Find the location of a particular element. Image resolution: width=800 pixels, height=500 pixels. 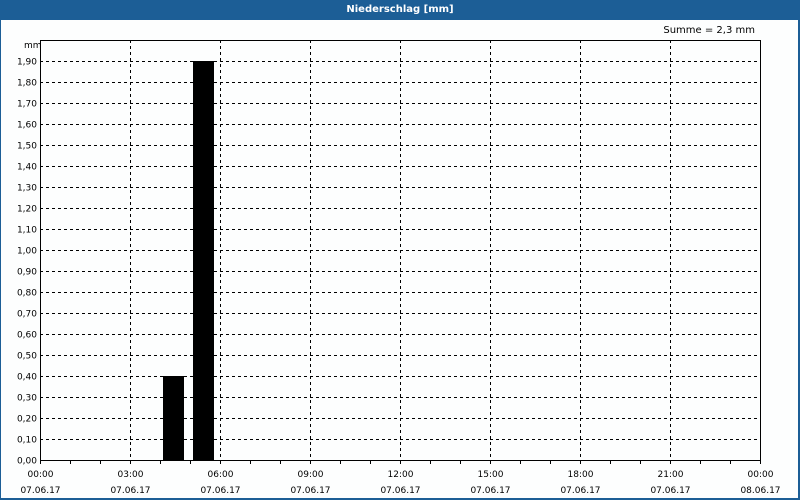

x-tick-time: 21:00 is located at coordinates (671, 475).